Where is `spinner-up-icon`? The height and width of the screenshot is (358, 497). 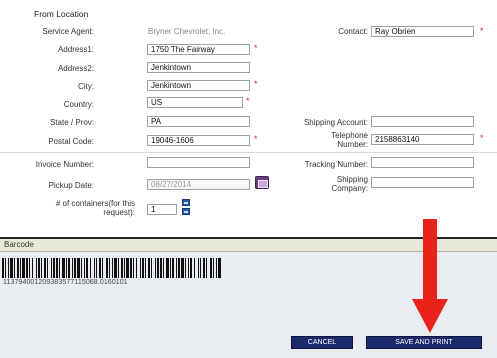
spinner-up-icon is located at coordinates (186, 202).